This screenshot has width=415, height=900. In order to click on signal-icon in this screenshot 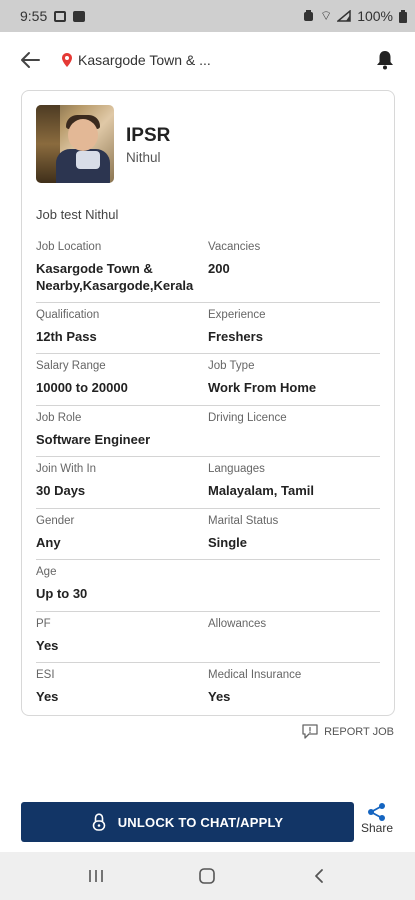, I will do `click(344, 16)`.